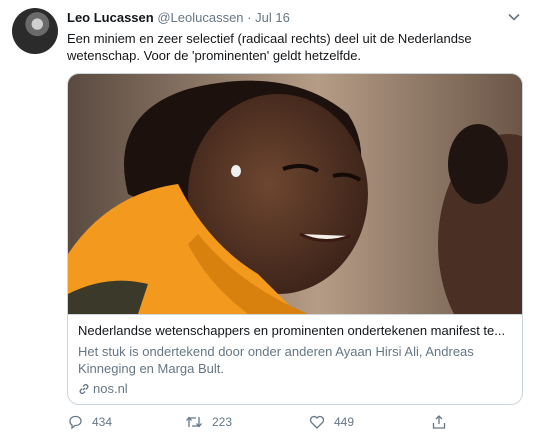 This screenshot has height=444, width=535. I want to click on like-icon, so click(317, 422).